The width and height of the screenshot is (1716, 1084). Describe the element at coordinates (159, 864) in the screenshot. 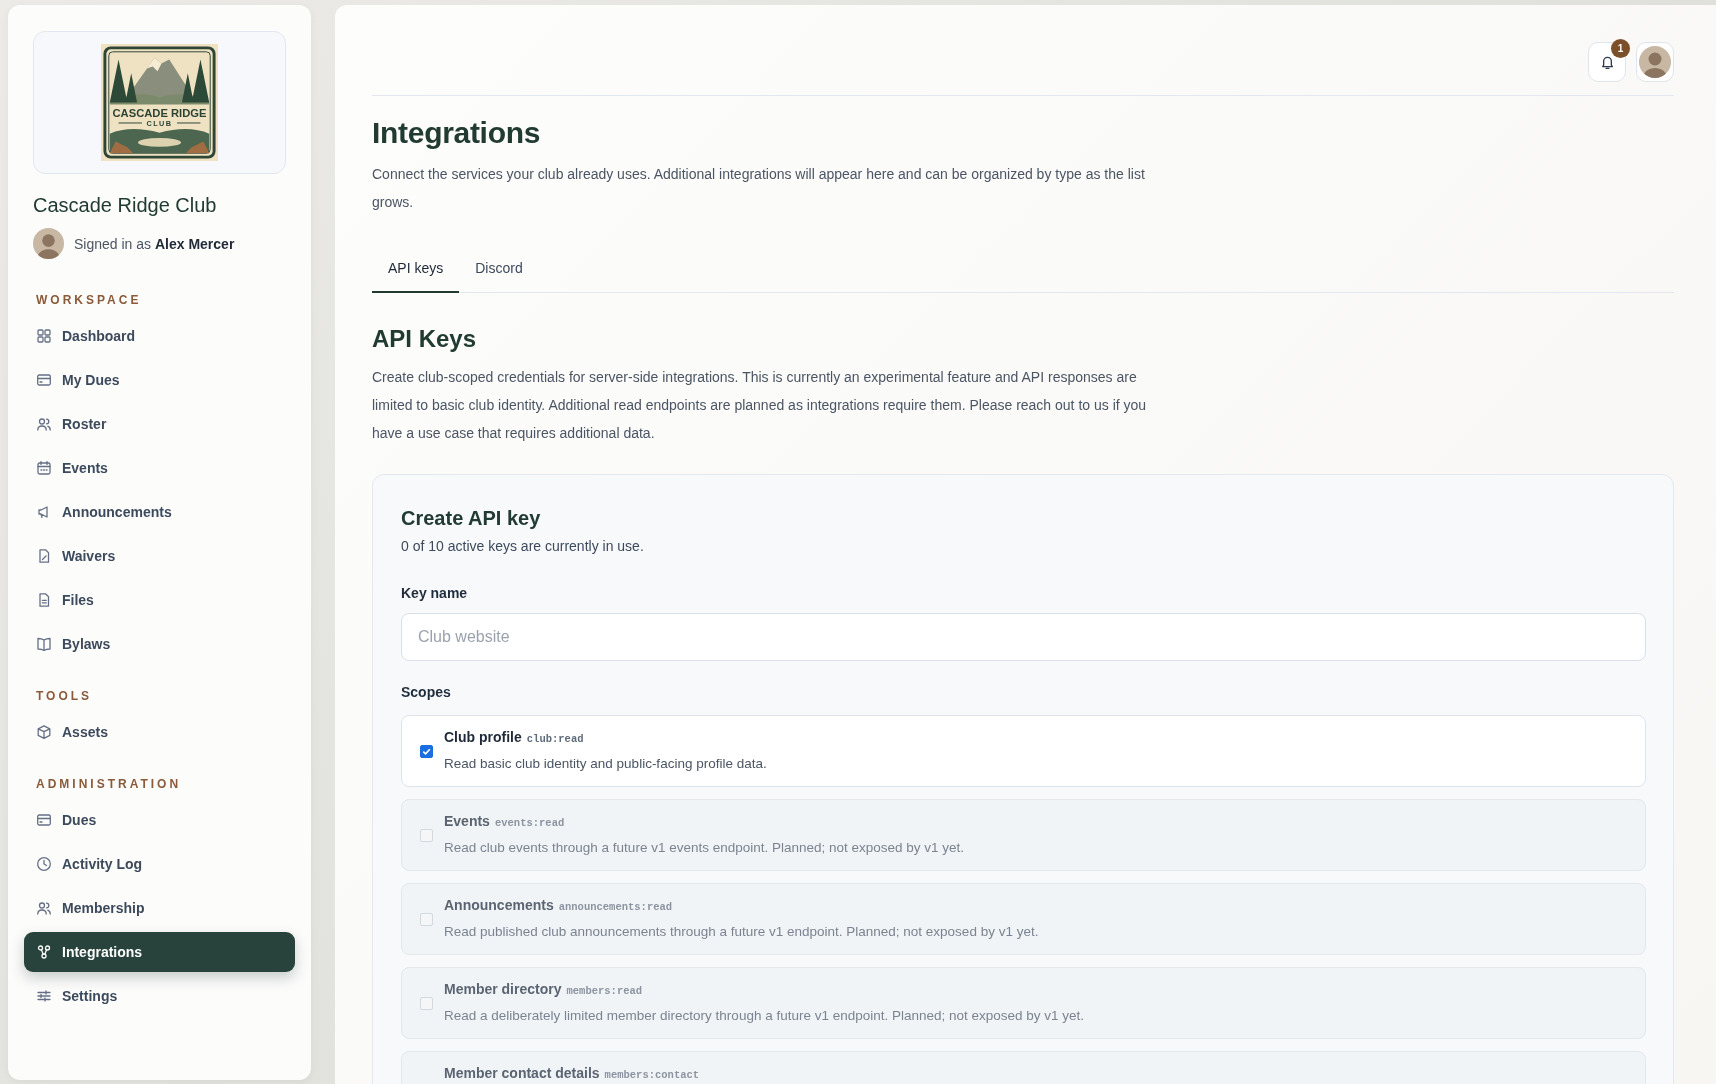

I see `nav-item: Activity Log` at that location.